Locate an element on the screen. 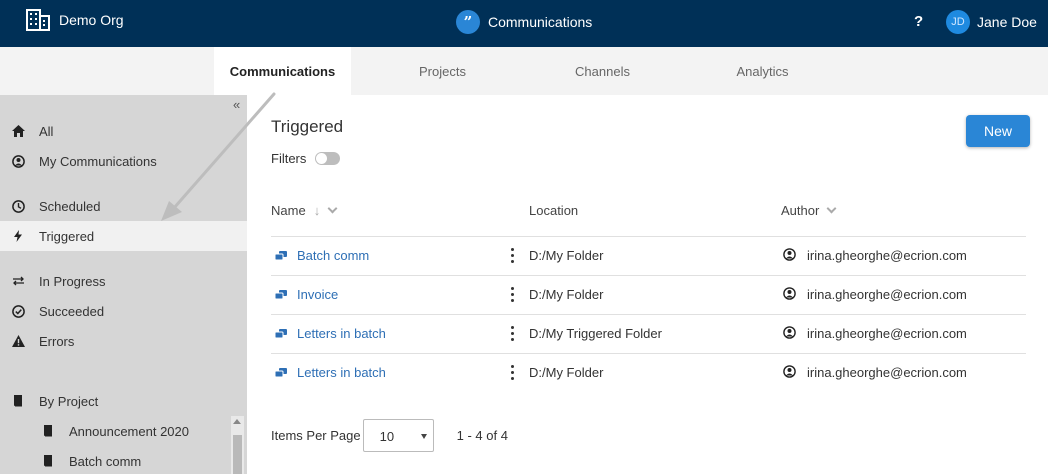 The height and width of the screenshot is (474, 1048). sidebar-item-all: All is located at coordinates (123, 131).